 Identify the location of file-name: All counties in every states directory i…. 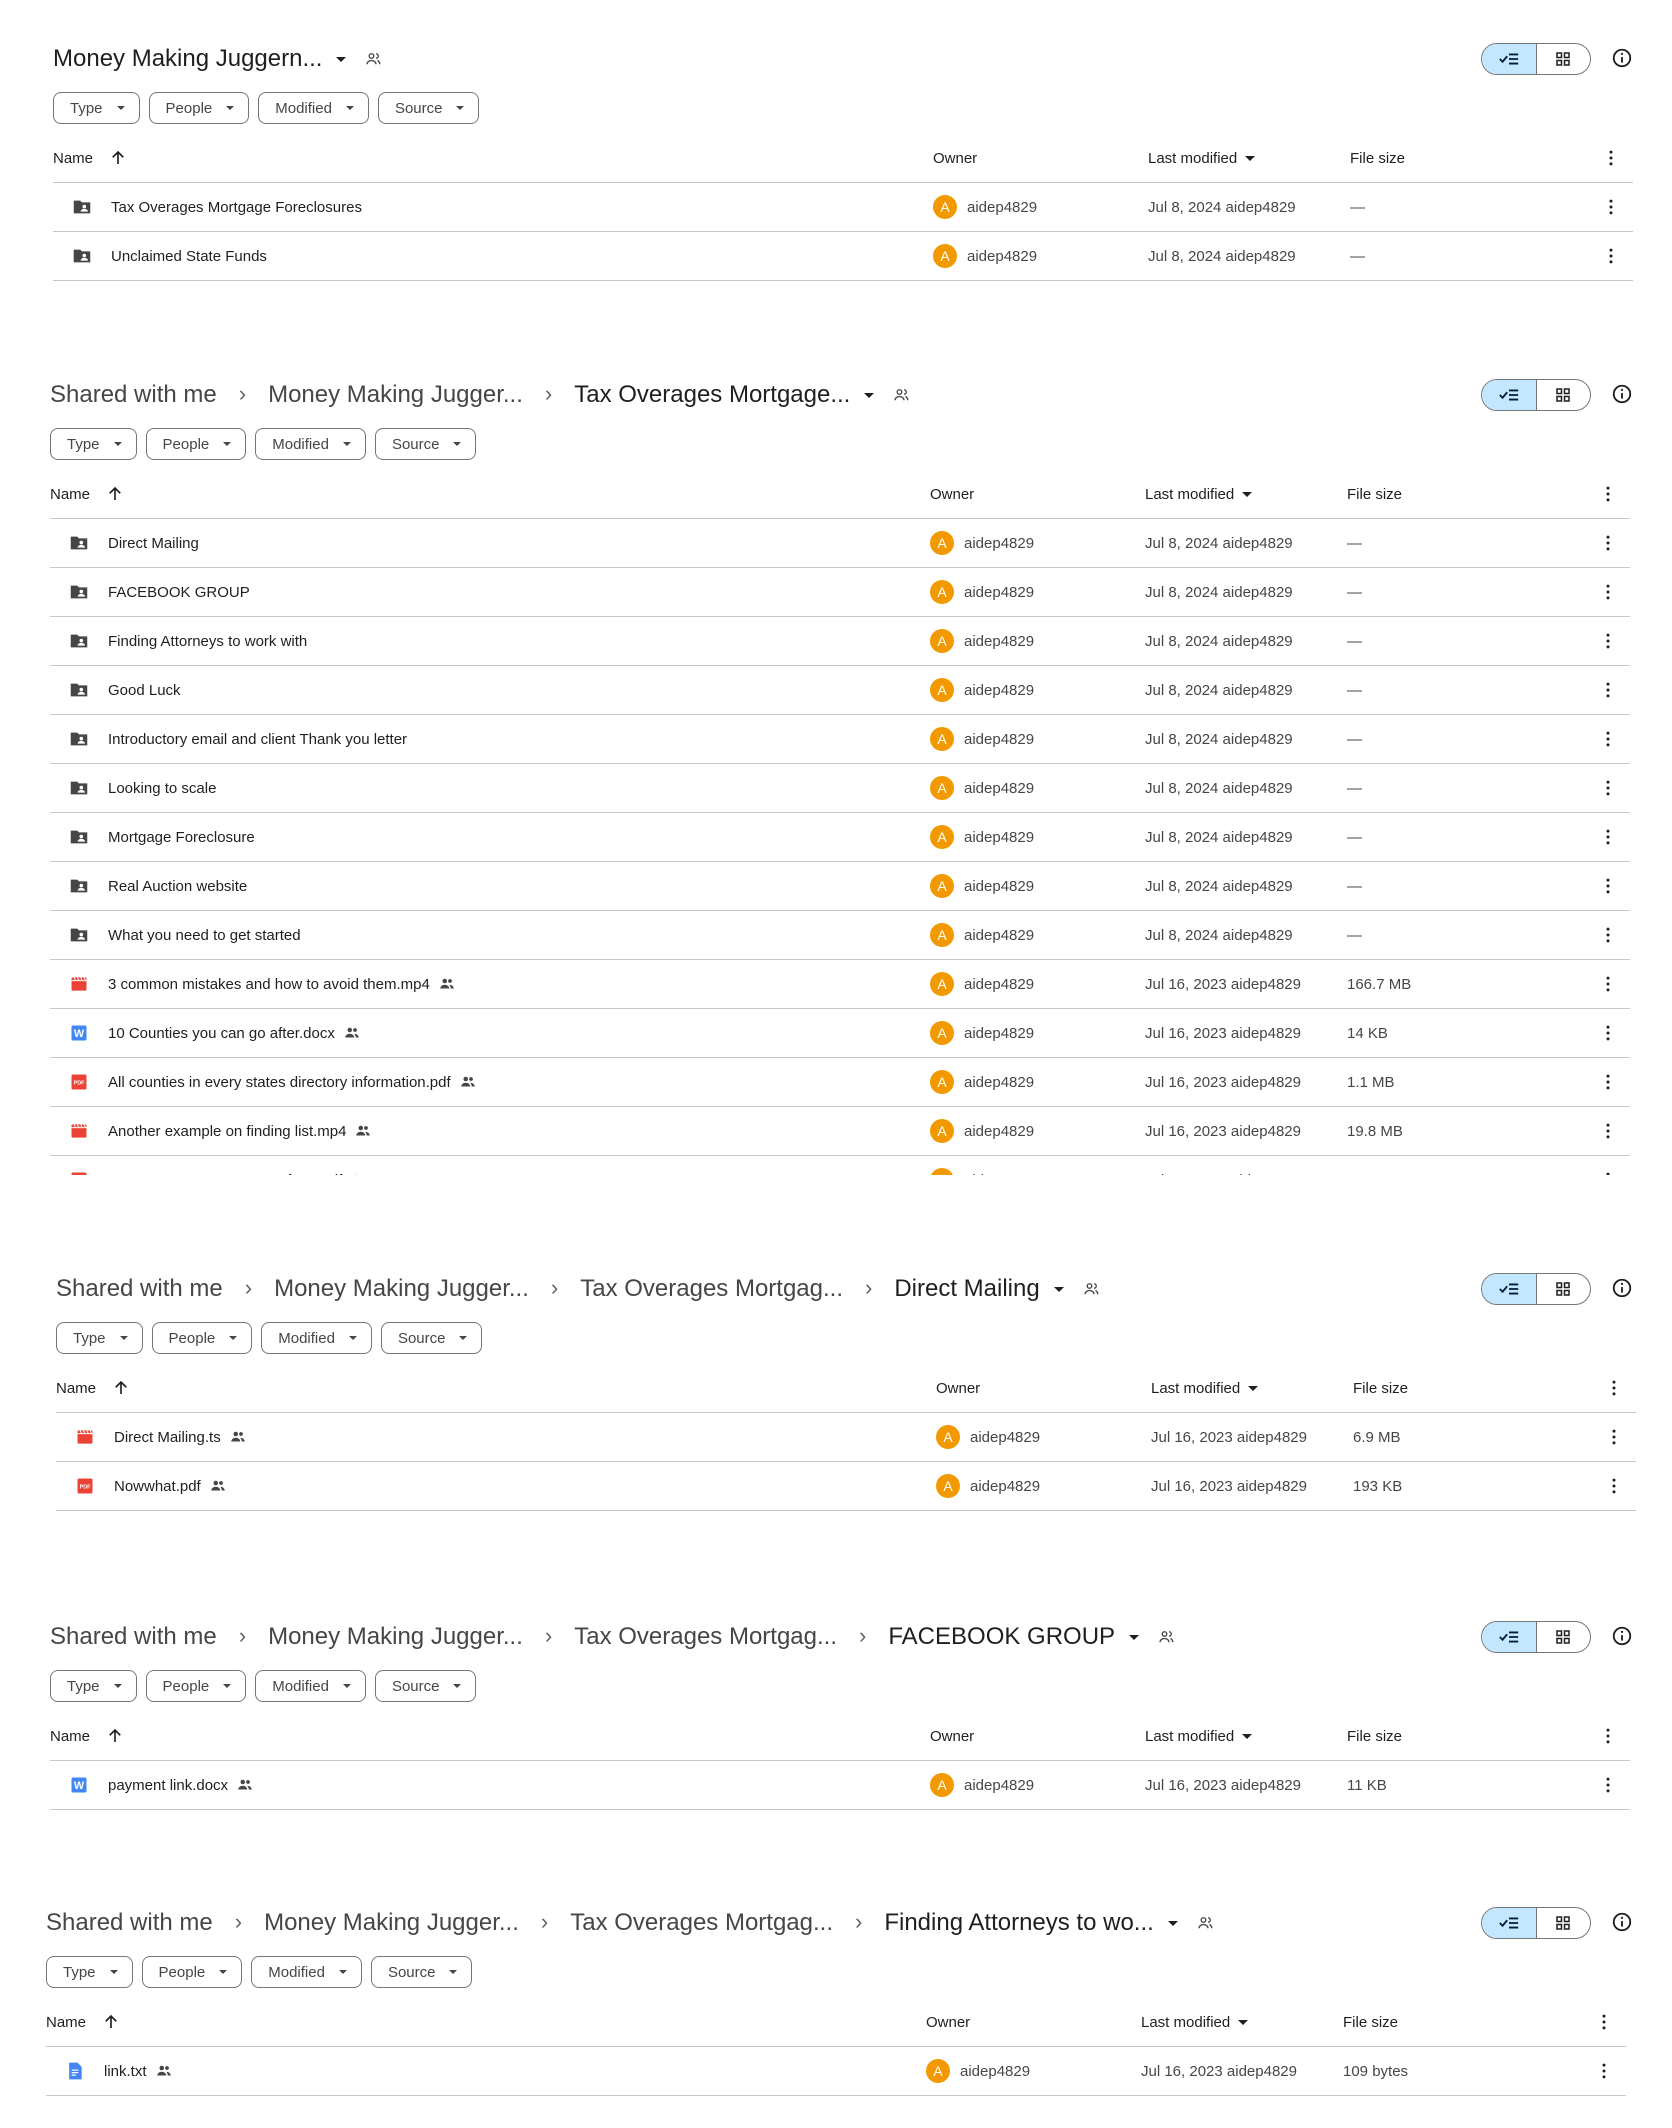
(279, 1082).